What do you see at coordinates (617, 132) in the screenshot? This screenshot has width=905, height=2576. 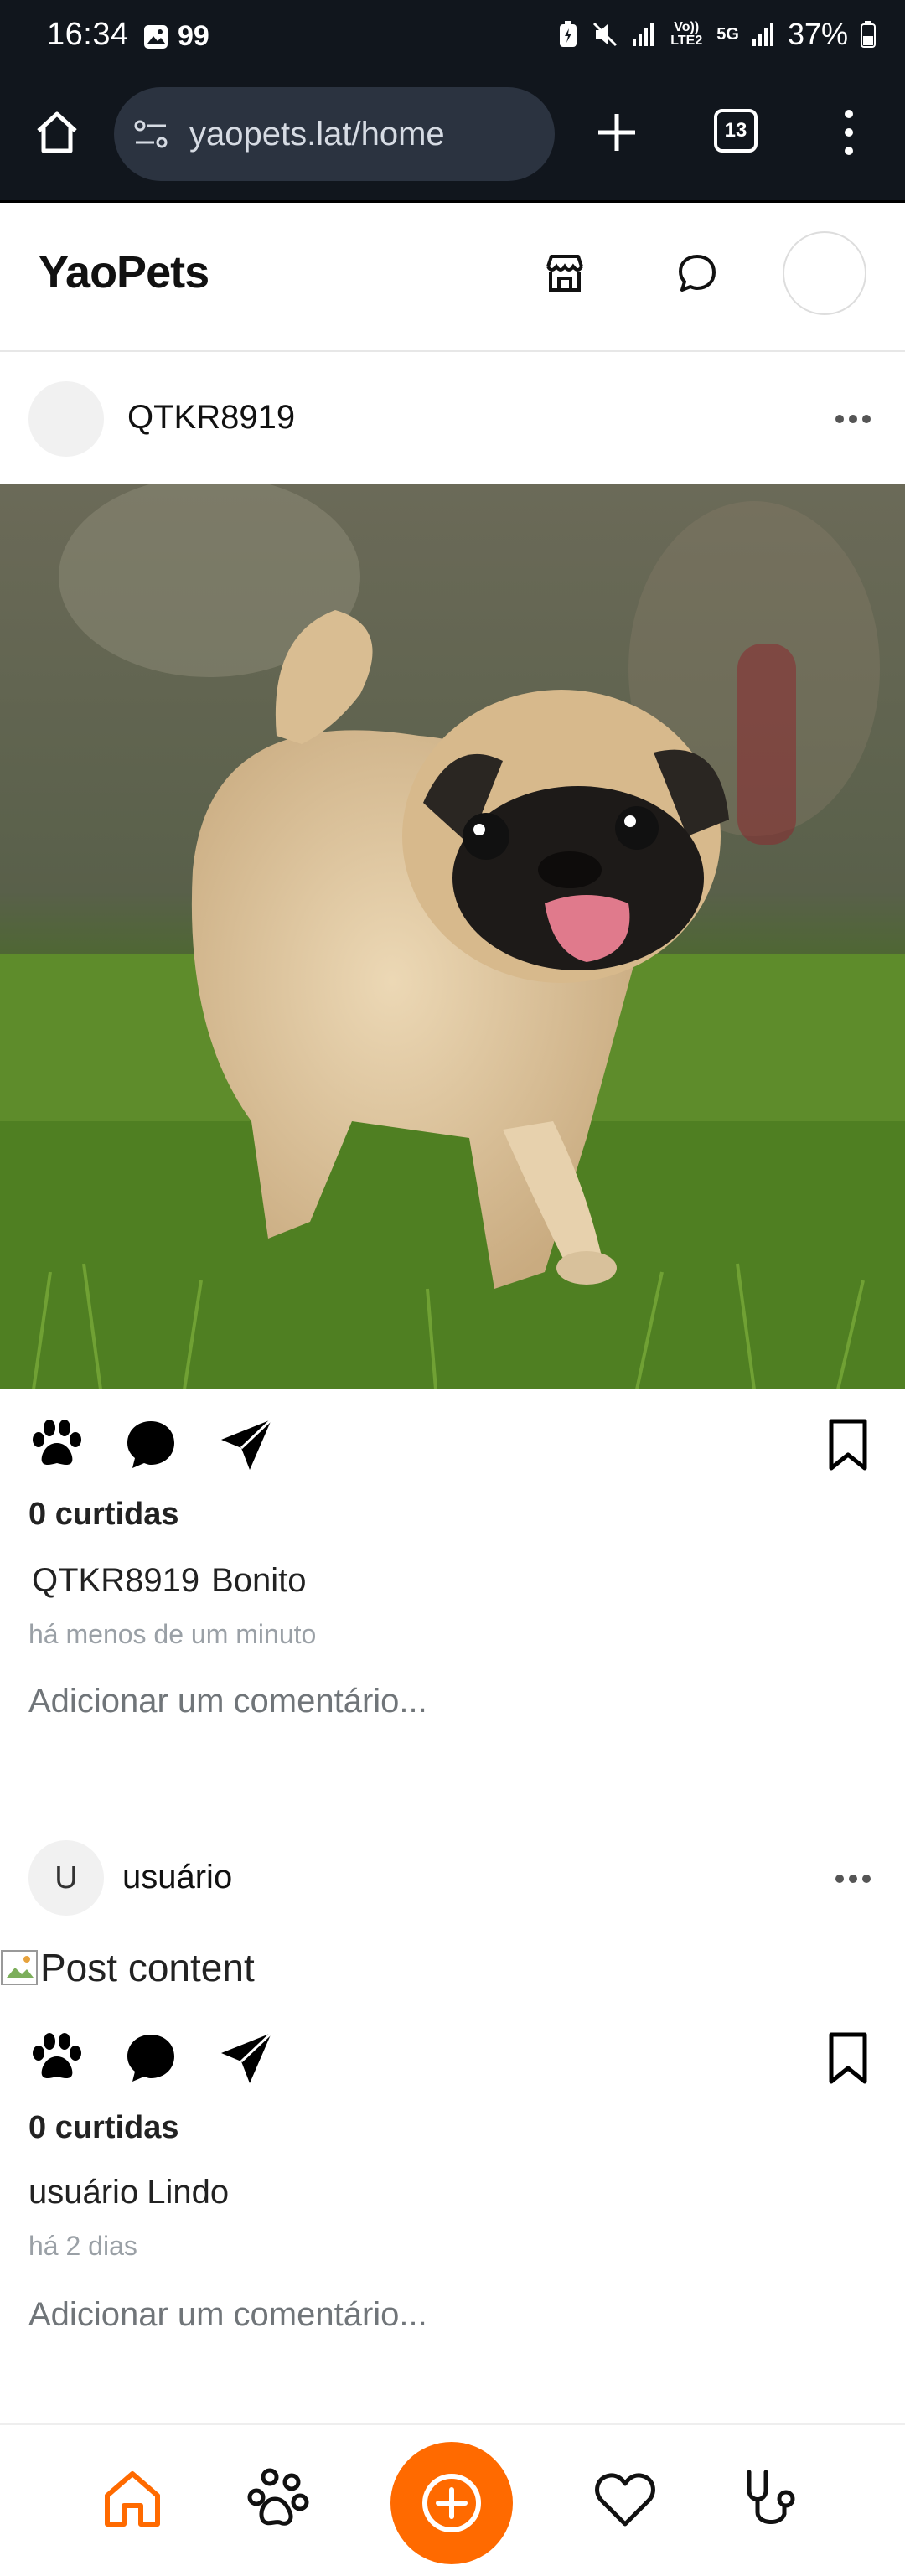 I see `new-tab-icon` at bounding box center [617, 132].